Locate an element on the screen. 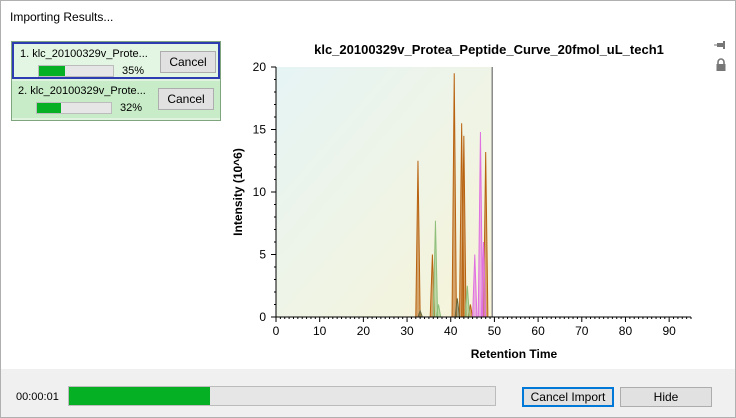 Image resolution: width=736 pixels, height=418 pixels. y-tick-label: 15 is located at coordinates (260, 130).